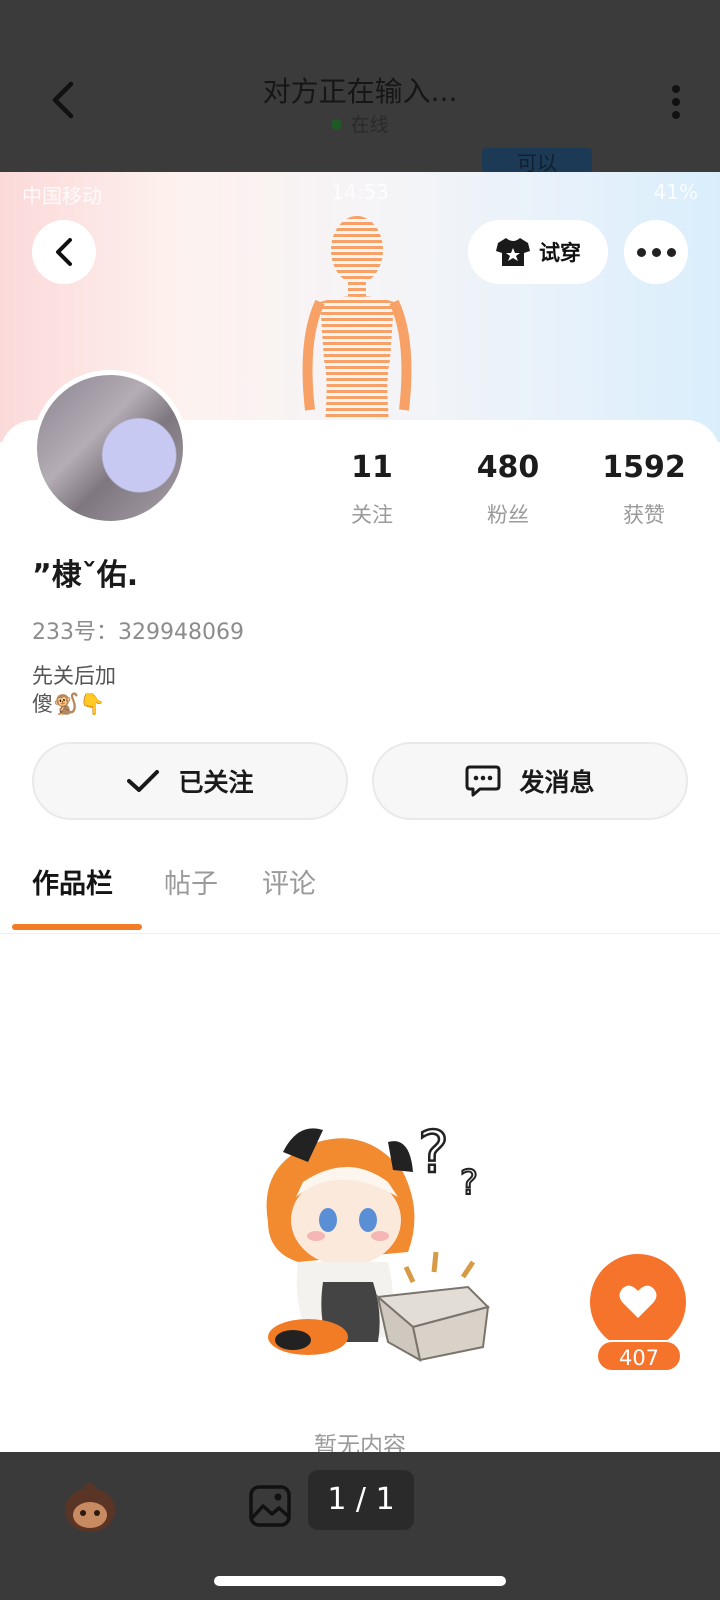  Describe the element at coordinates (191, 881) in the screenshot. I see `tab-posts: 帖子` at that location.